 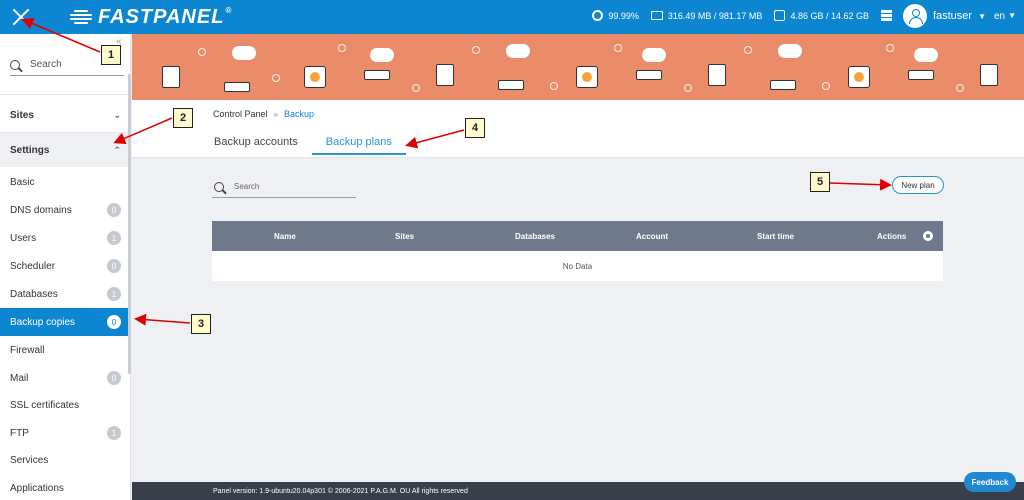 I want to click on annotation-marker: 5, so click(x=820, y=182).